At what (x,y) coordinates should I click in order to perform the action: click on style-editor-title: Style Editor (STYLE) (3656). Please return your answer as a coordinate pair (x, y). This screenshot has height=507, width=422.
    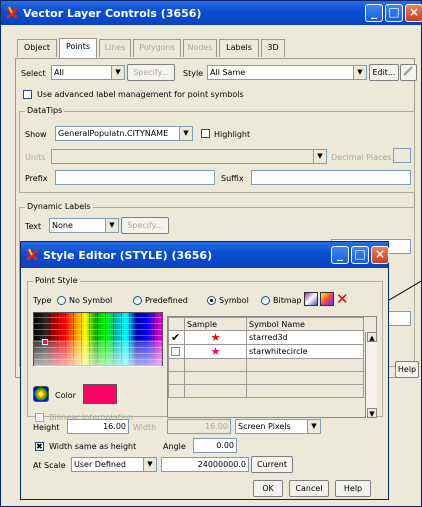
    Looking at the image, I should click on (128, 255).